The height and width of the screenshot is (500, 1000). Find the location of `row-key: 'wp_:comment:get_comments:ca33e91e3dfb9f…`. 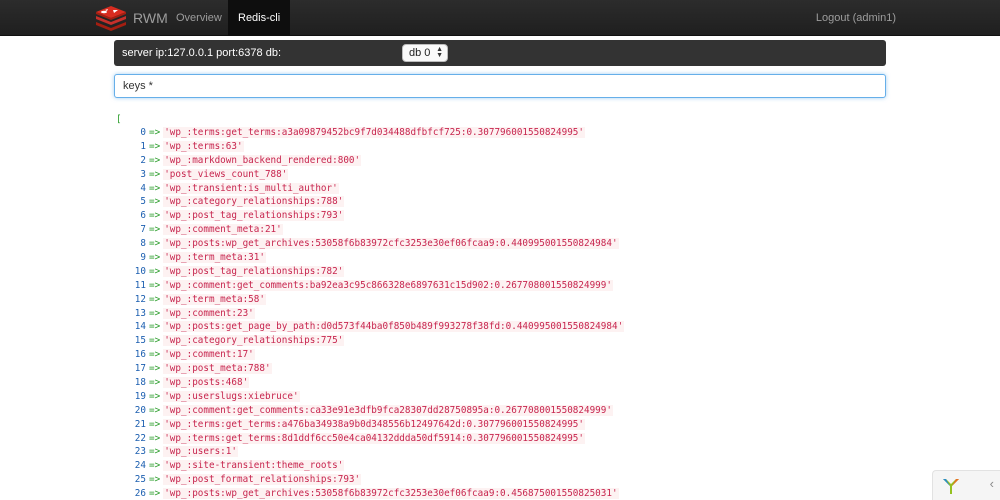

row-key: 'wp_:comment:get_comments:ca33e91e3dfb9f… is located at coordinates (388, 410).